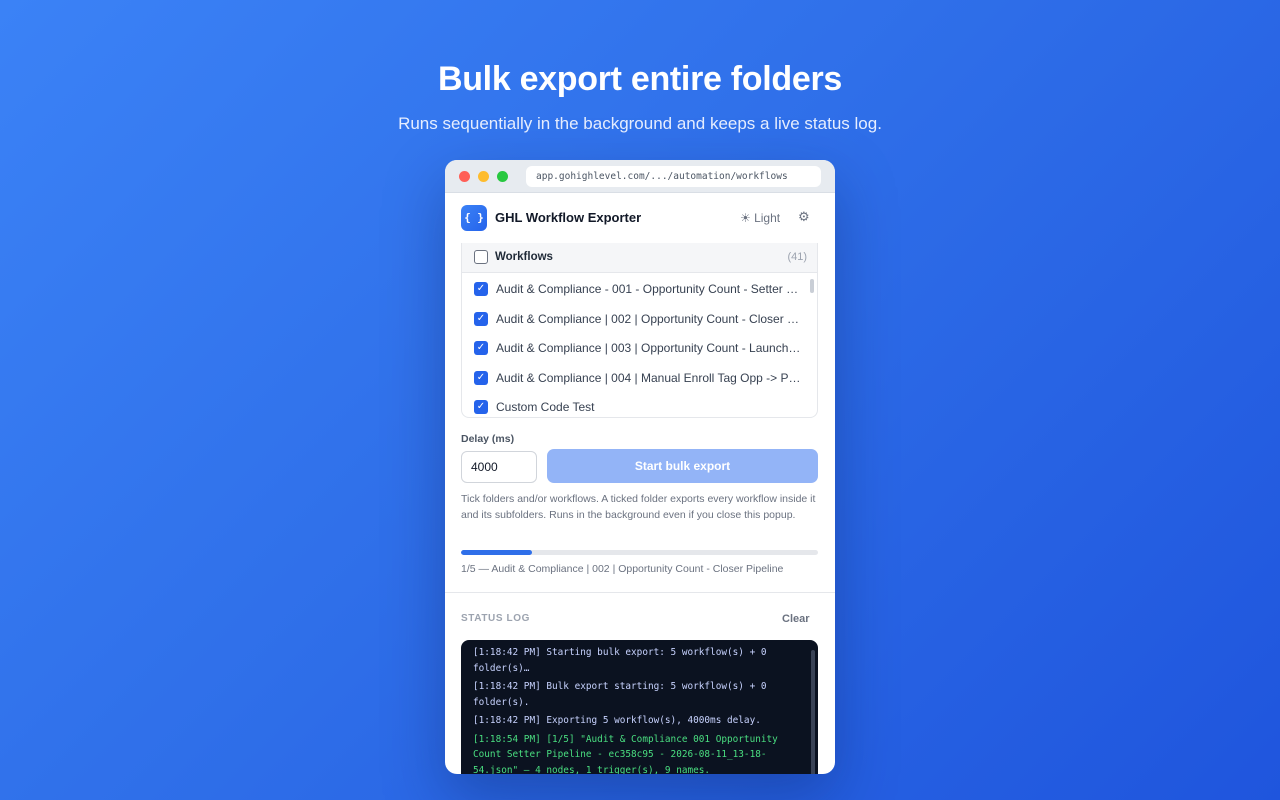  I want to click on workflow-list-title: Workflows, so click(524, 257).